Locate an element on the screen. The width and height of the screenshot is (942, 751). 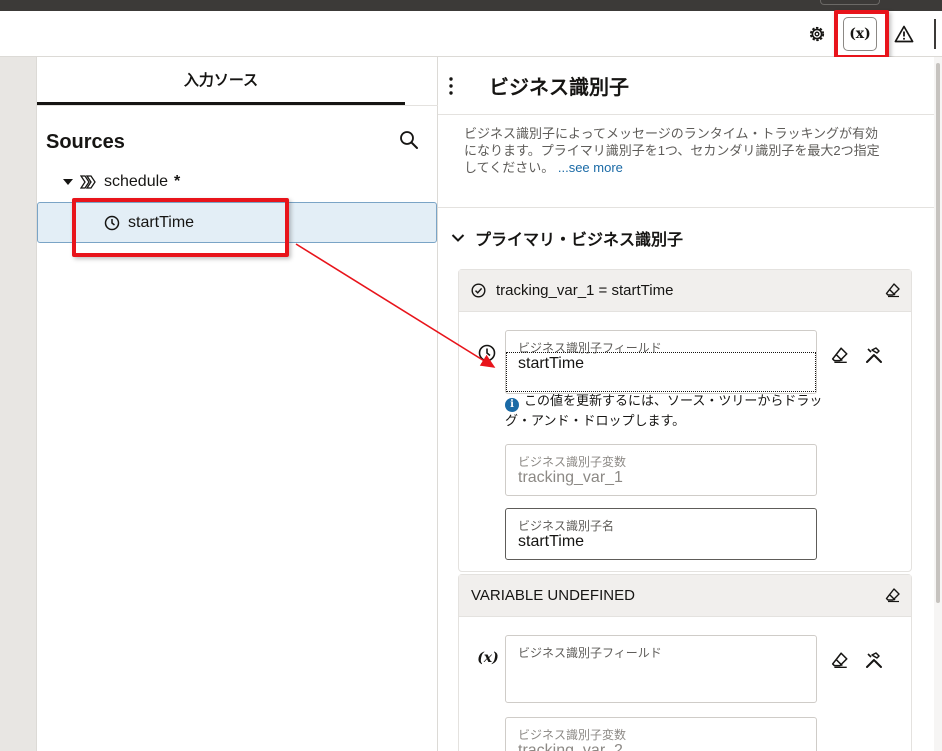
chevron-down-icon is located at coordinates (458, 238).